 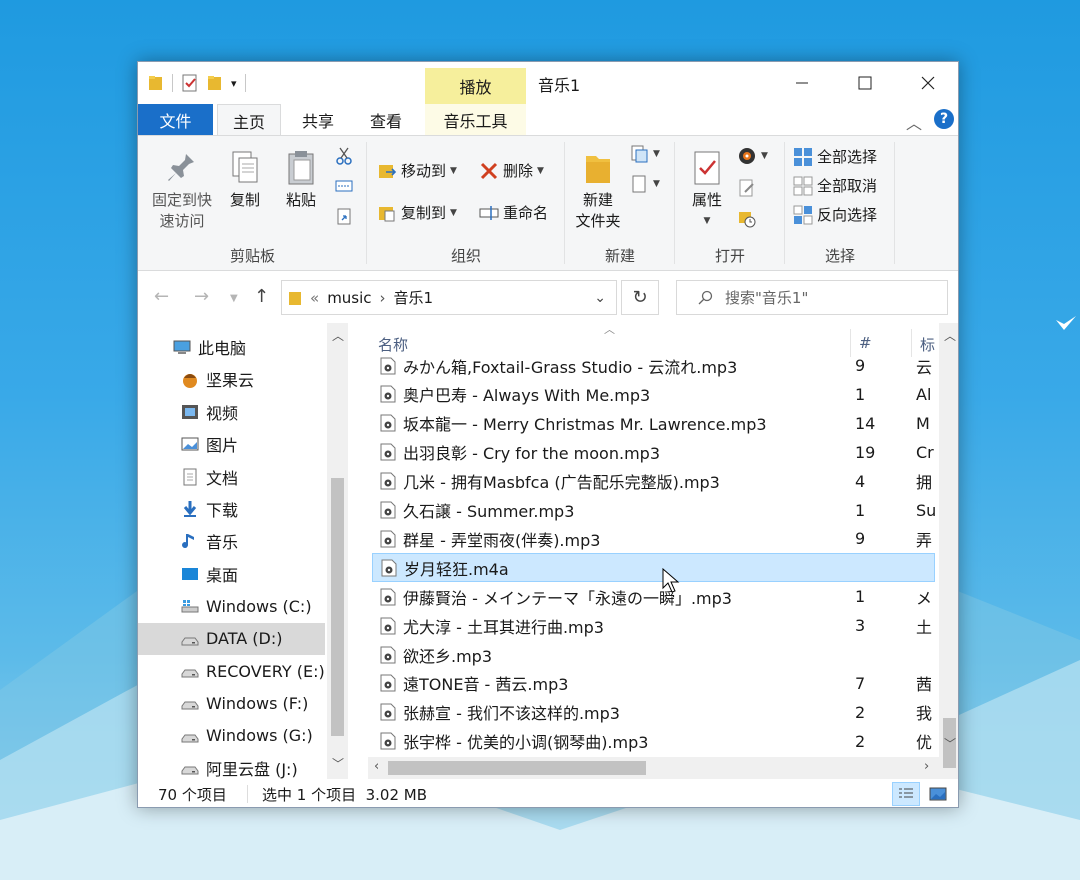 I want to click on collapse-ribbon-icon: ︿, so click(x=914, y=122).